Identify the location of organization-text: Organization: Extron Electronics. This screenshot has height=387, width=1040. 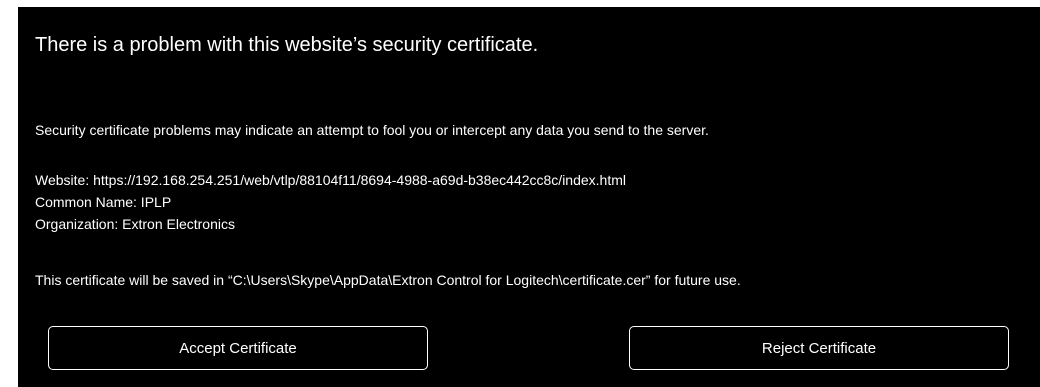
(135, 224).